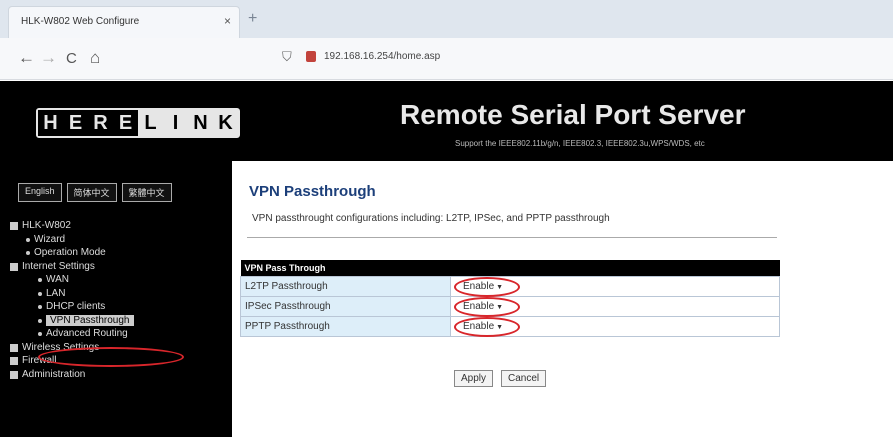 Image resolution: width=893 pixels, height=437 pixels. I want to click on language-switcher: English 简体中文 繁體中文, so click(95, 192).